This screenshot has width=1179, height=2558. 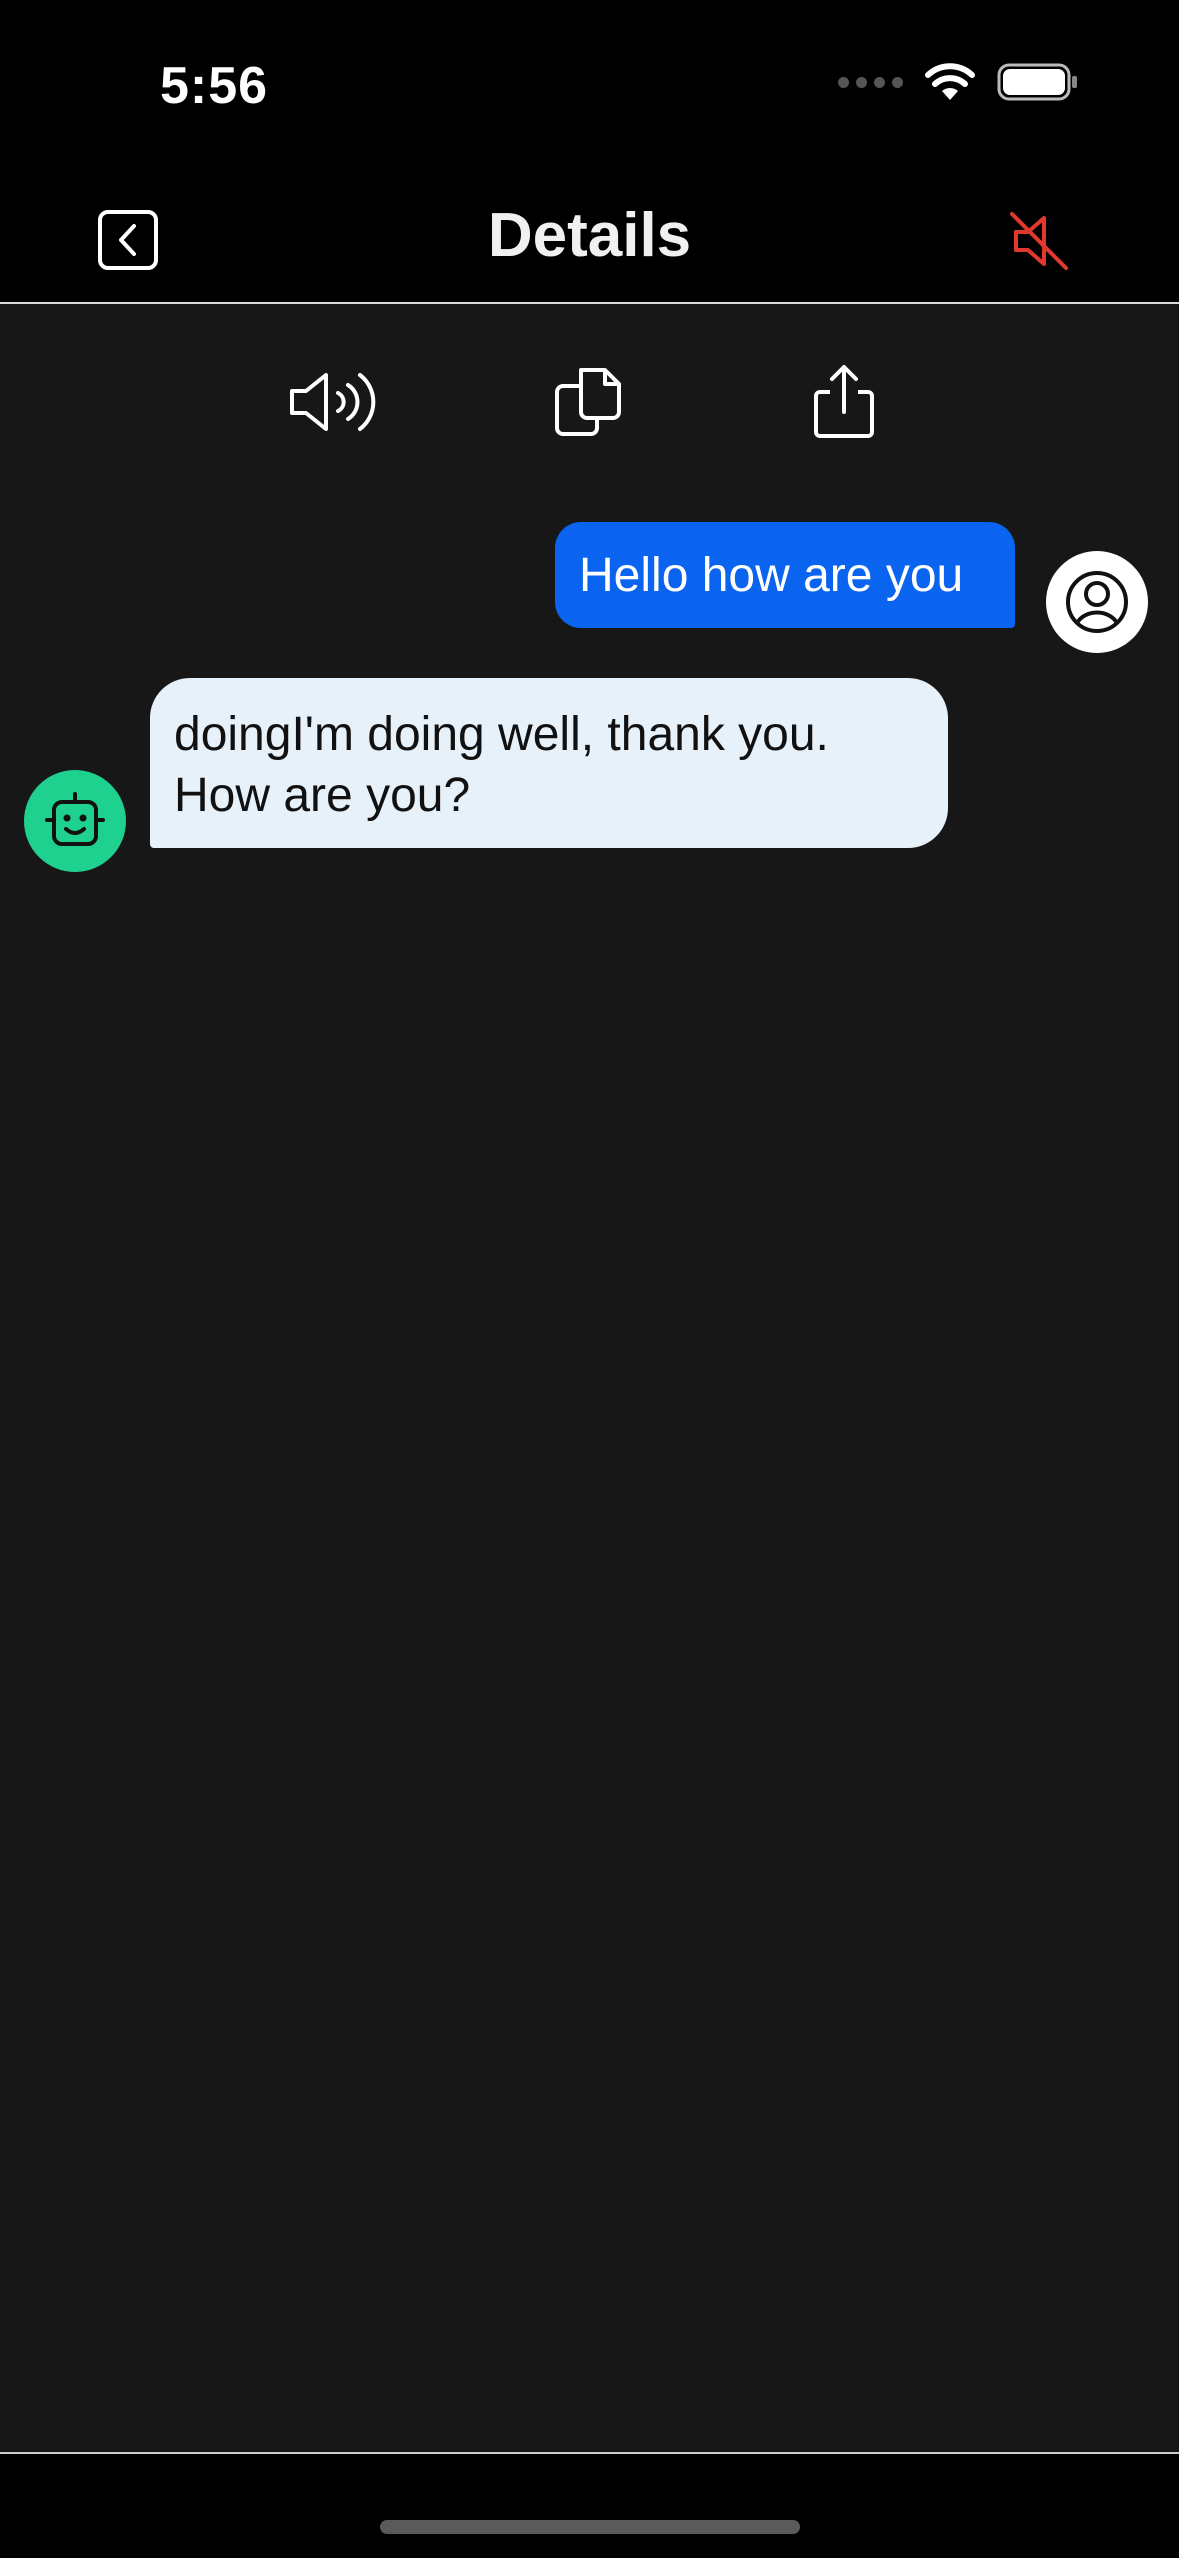 I want to click on page-title: Details, so click(x=589, y=235).